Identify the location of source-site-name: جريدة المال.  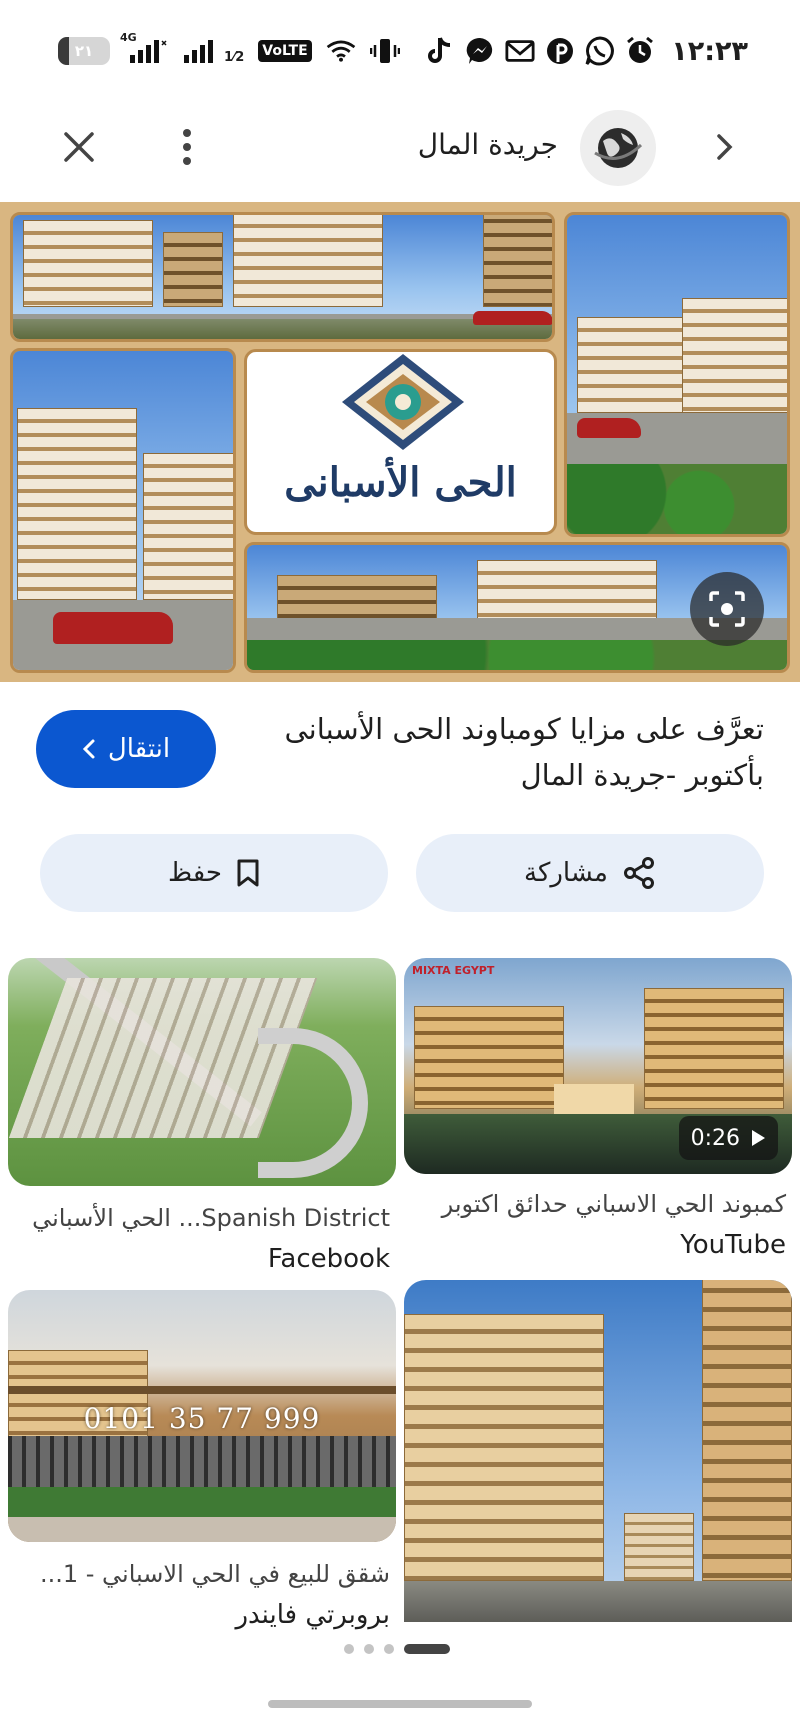
(488, 144).